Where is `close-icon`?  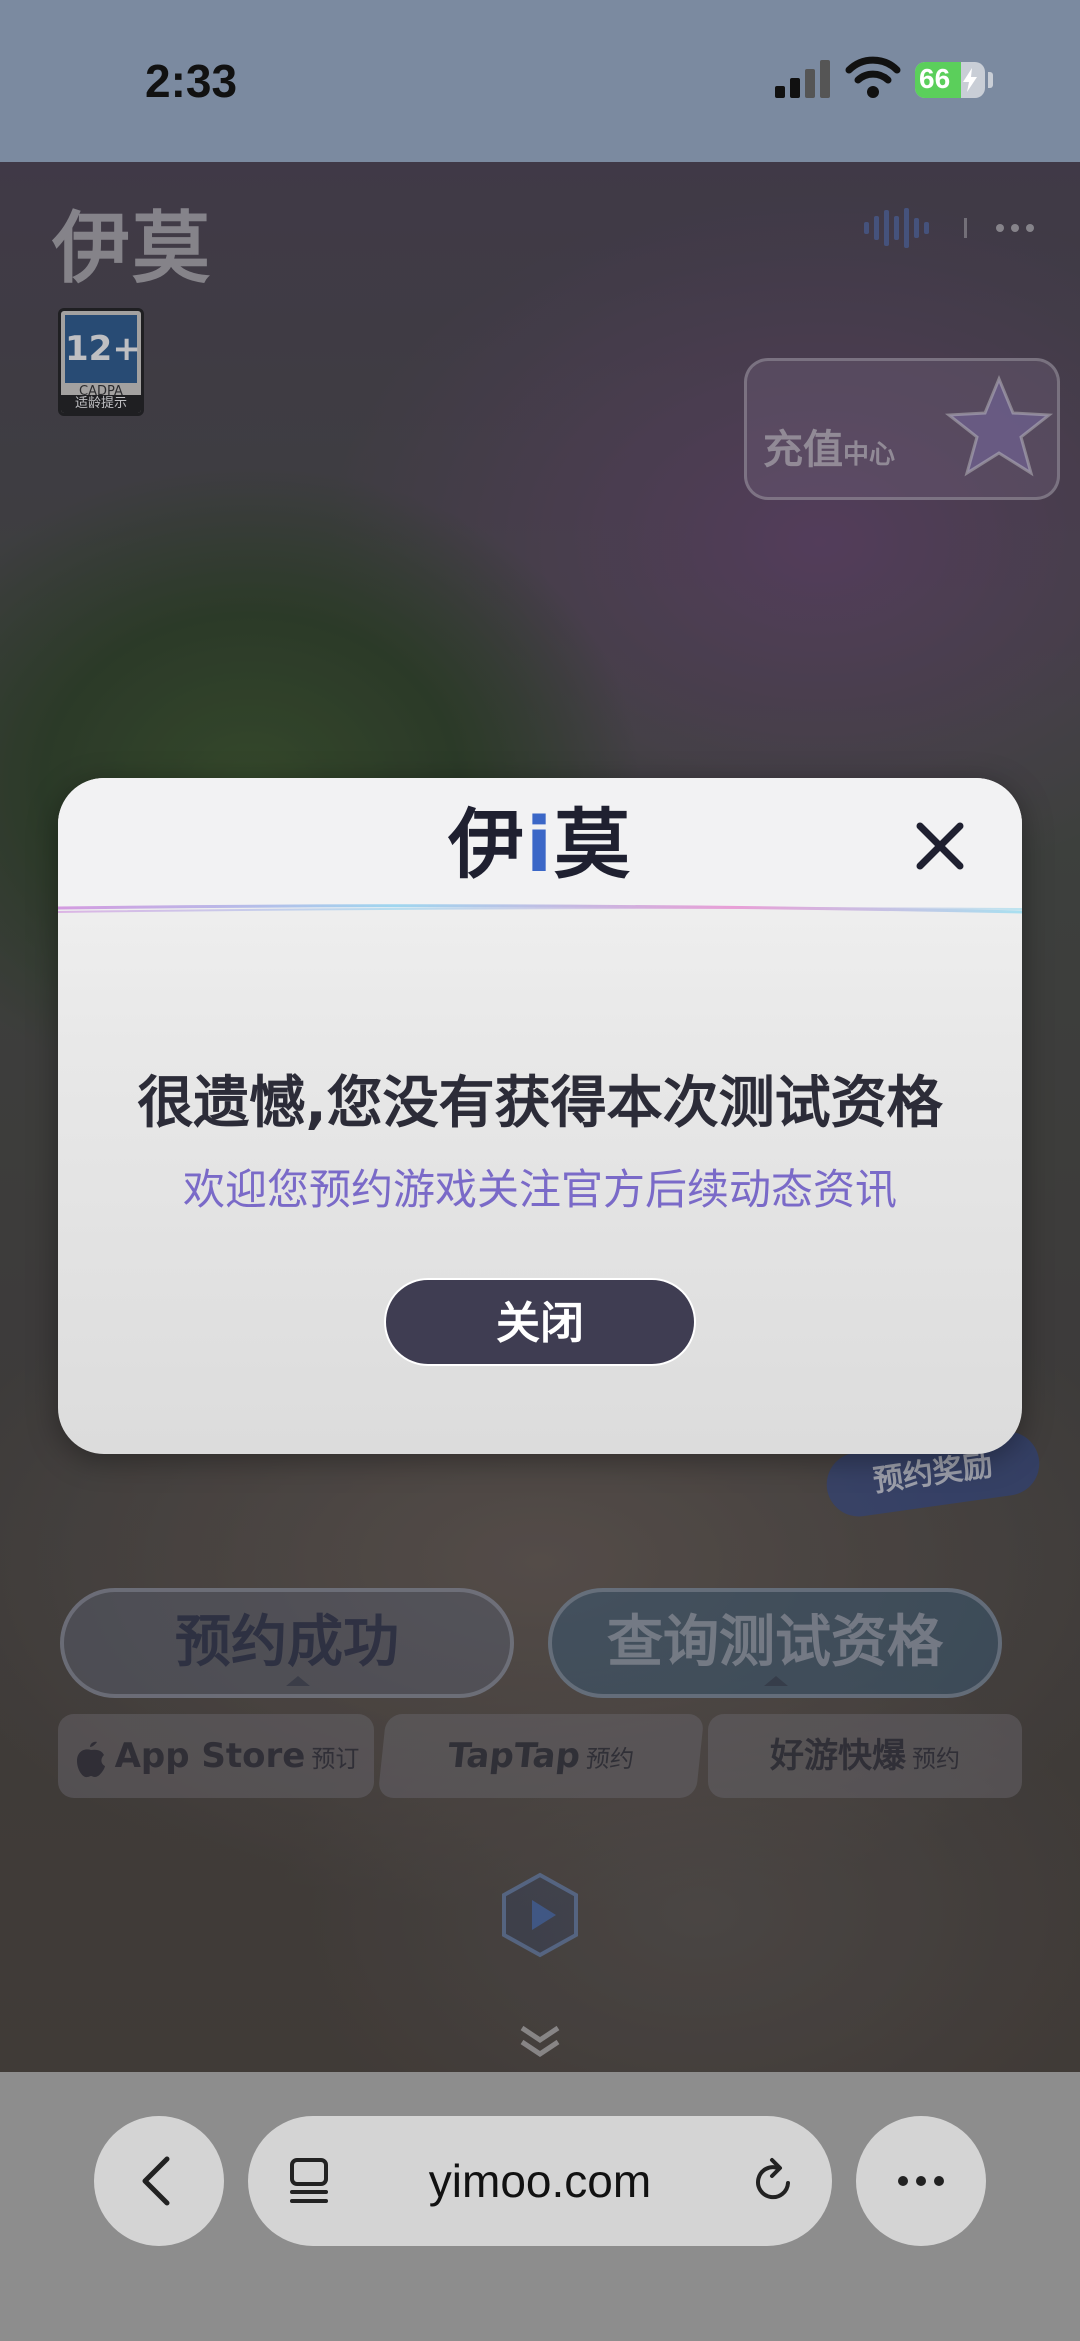
close-icon is located at coordinates (940, 846).